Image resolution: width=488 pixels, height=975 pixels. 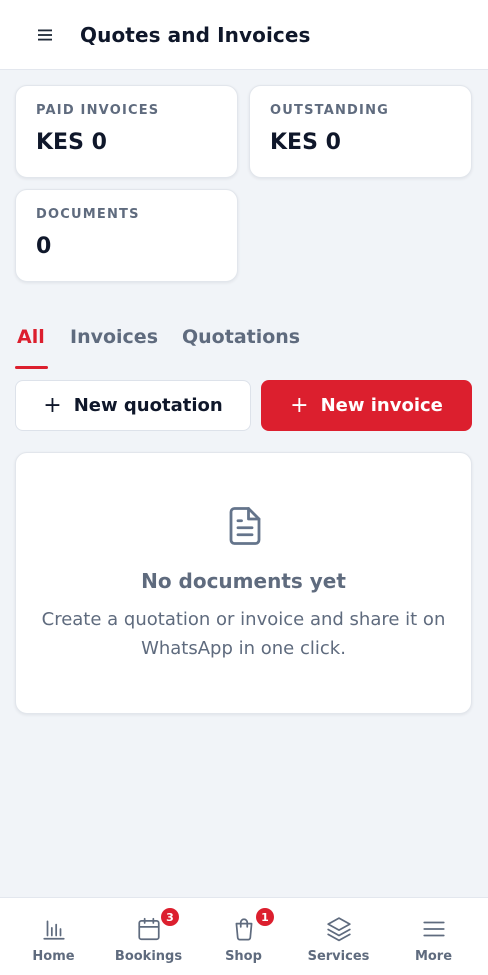 I want to click on hamburger-menu-icon, so click(x=45, y=35).